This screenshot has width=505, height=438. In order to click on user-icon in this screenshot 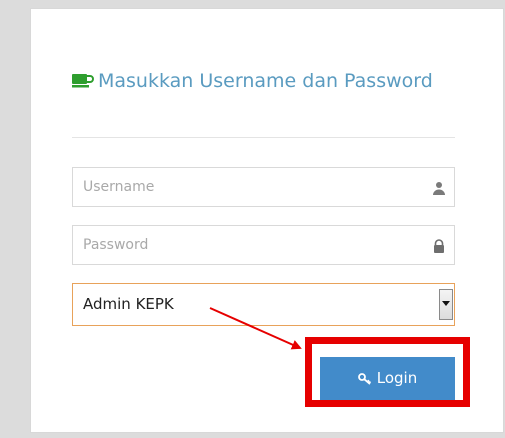, I will do `click(439, 187)`.